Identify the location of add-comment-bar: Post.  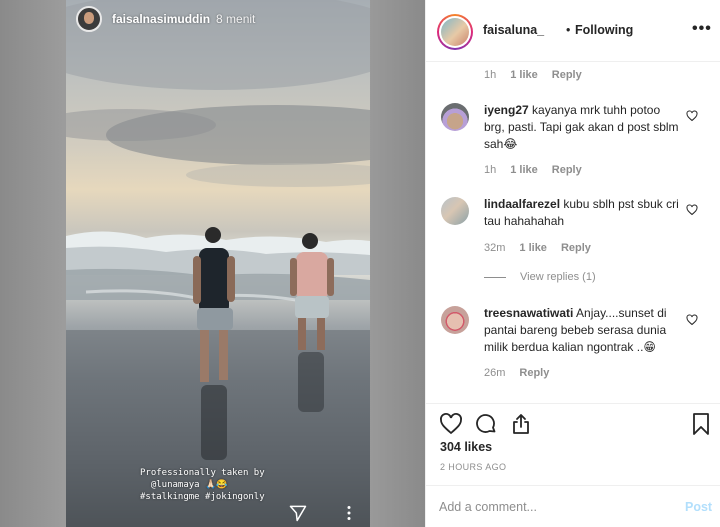
(573, 506).